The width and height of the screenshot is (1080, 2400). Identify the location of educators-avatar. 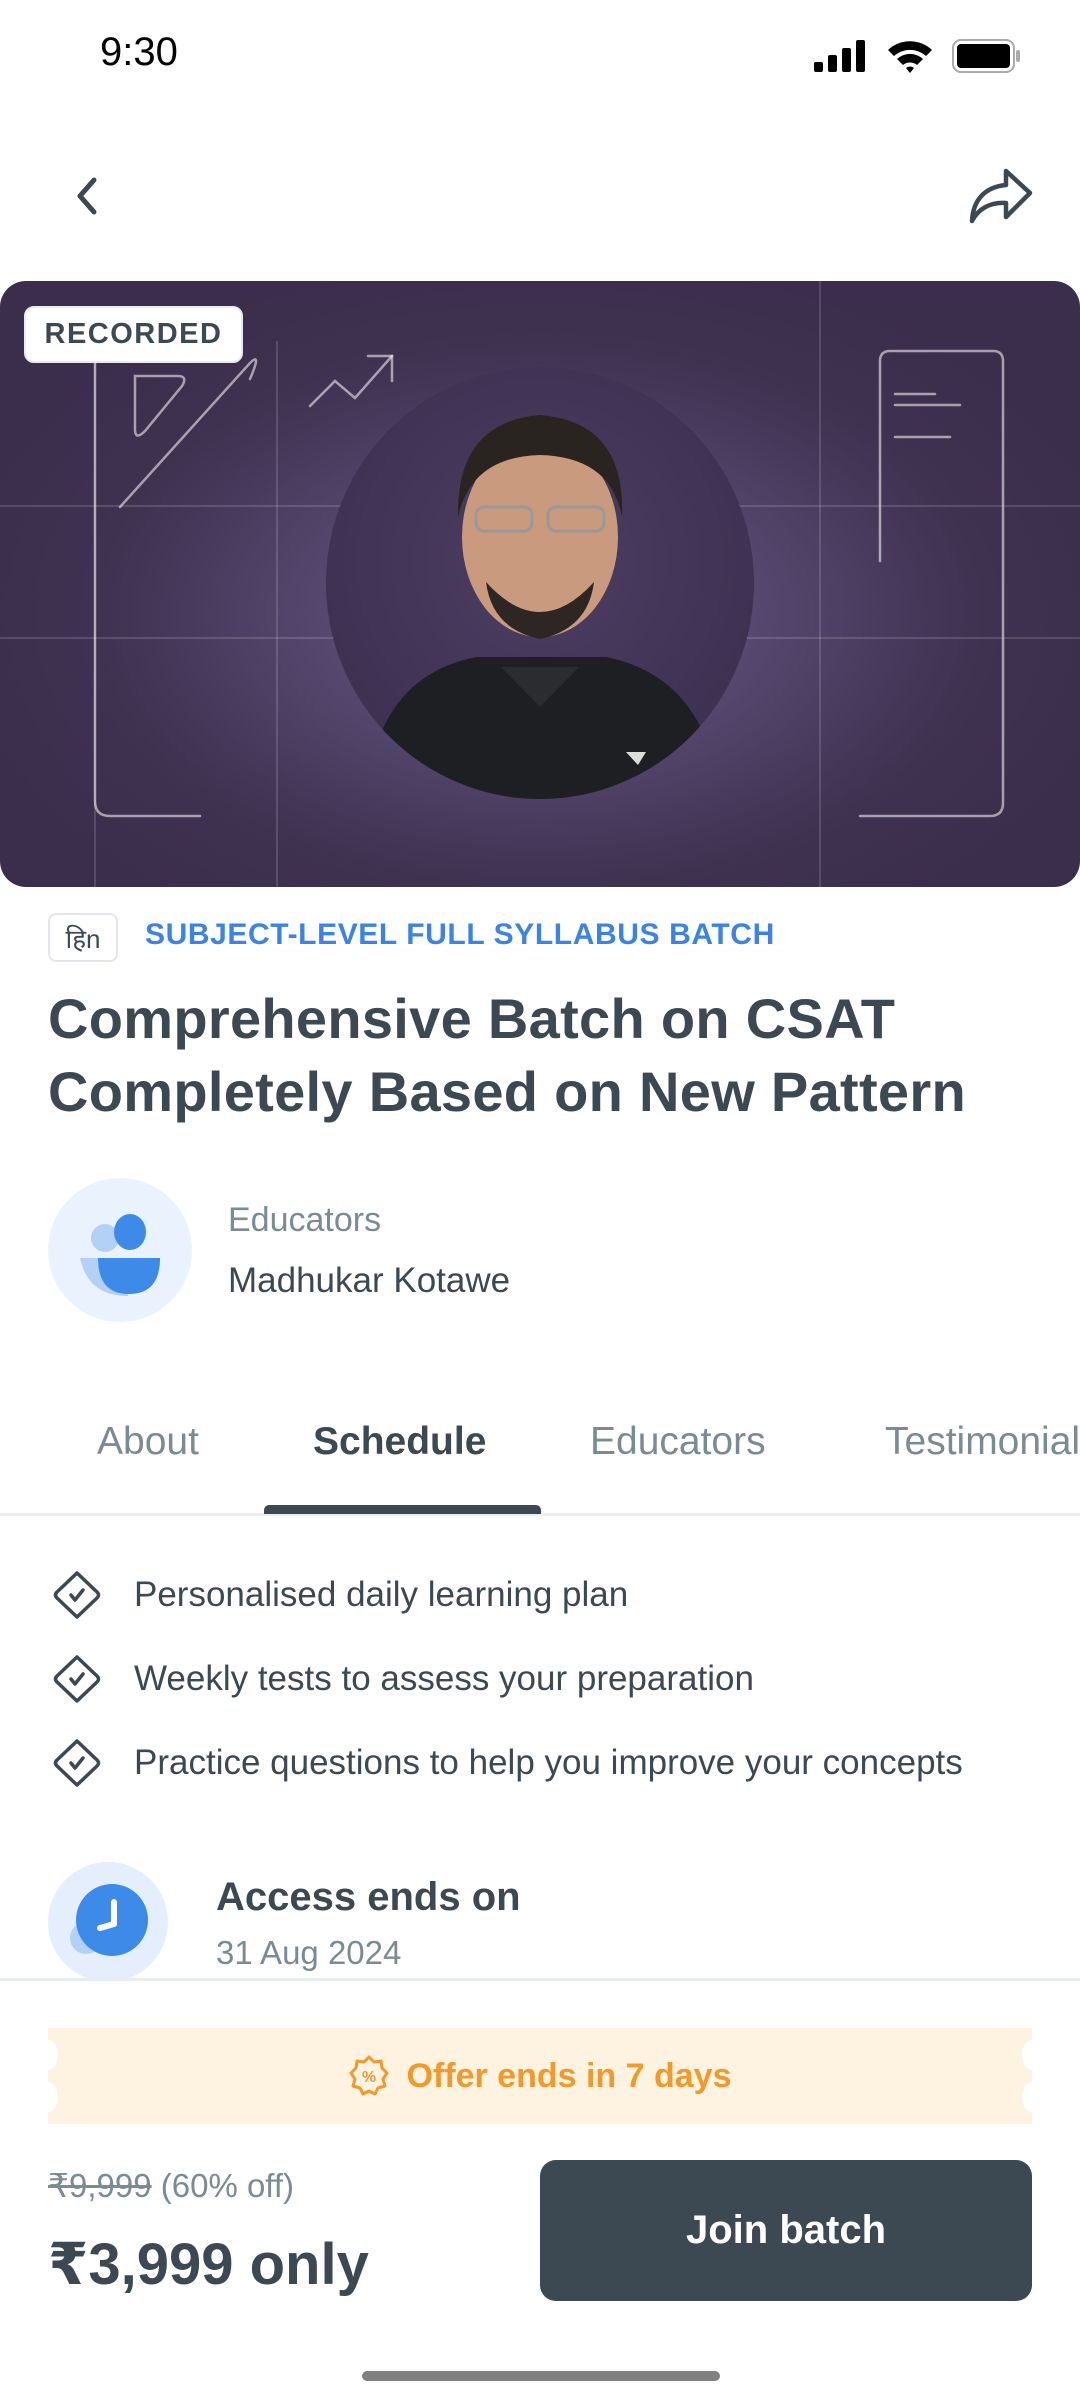
(120, 1250).